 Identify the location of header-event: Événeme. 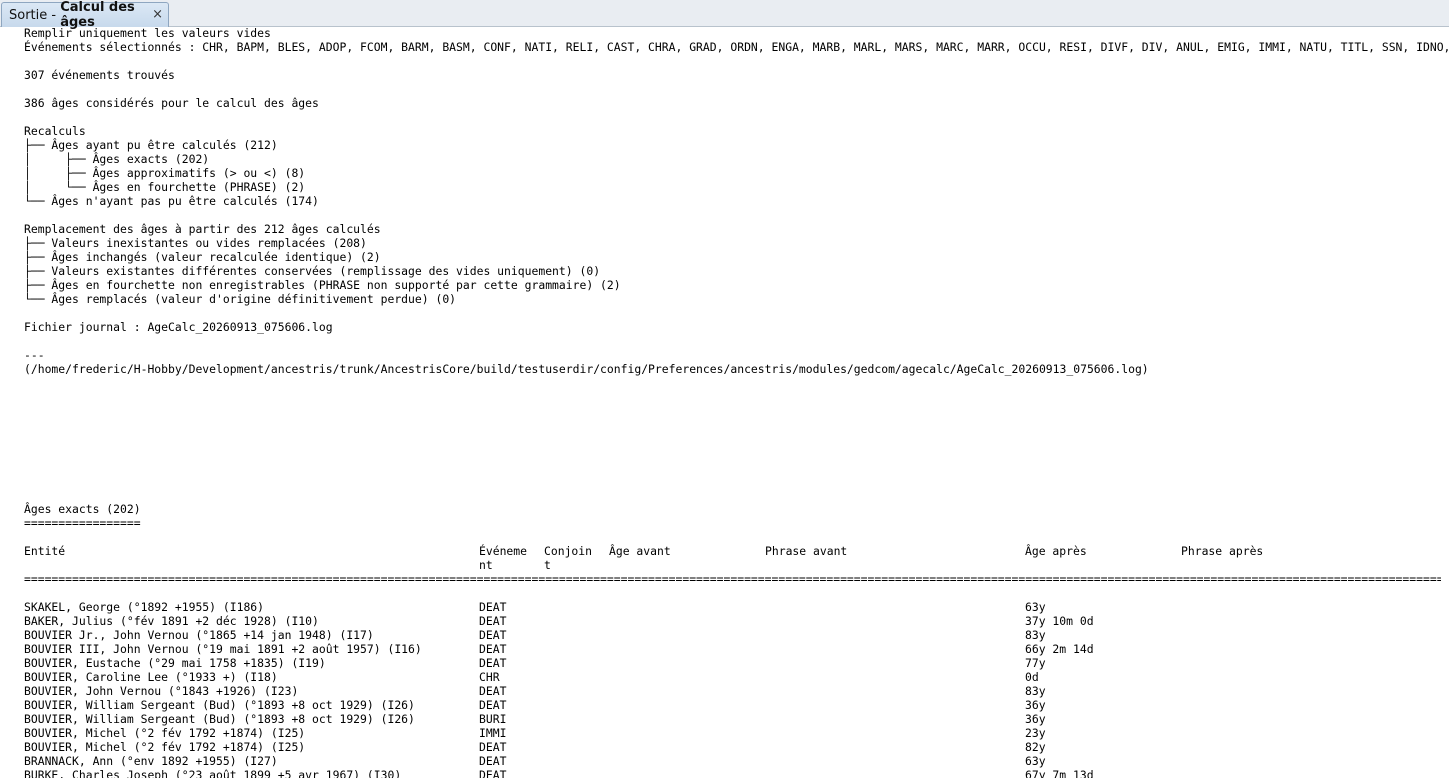
(503, 551).